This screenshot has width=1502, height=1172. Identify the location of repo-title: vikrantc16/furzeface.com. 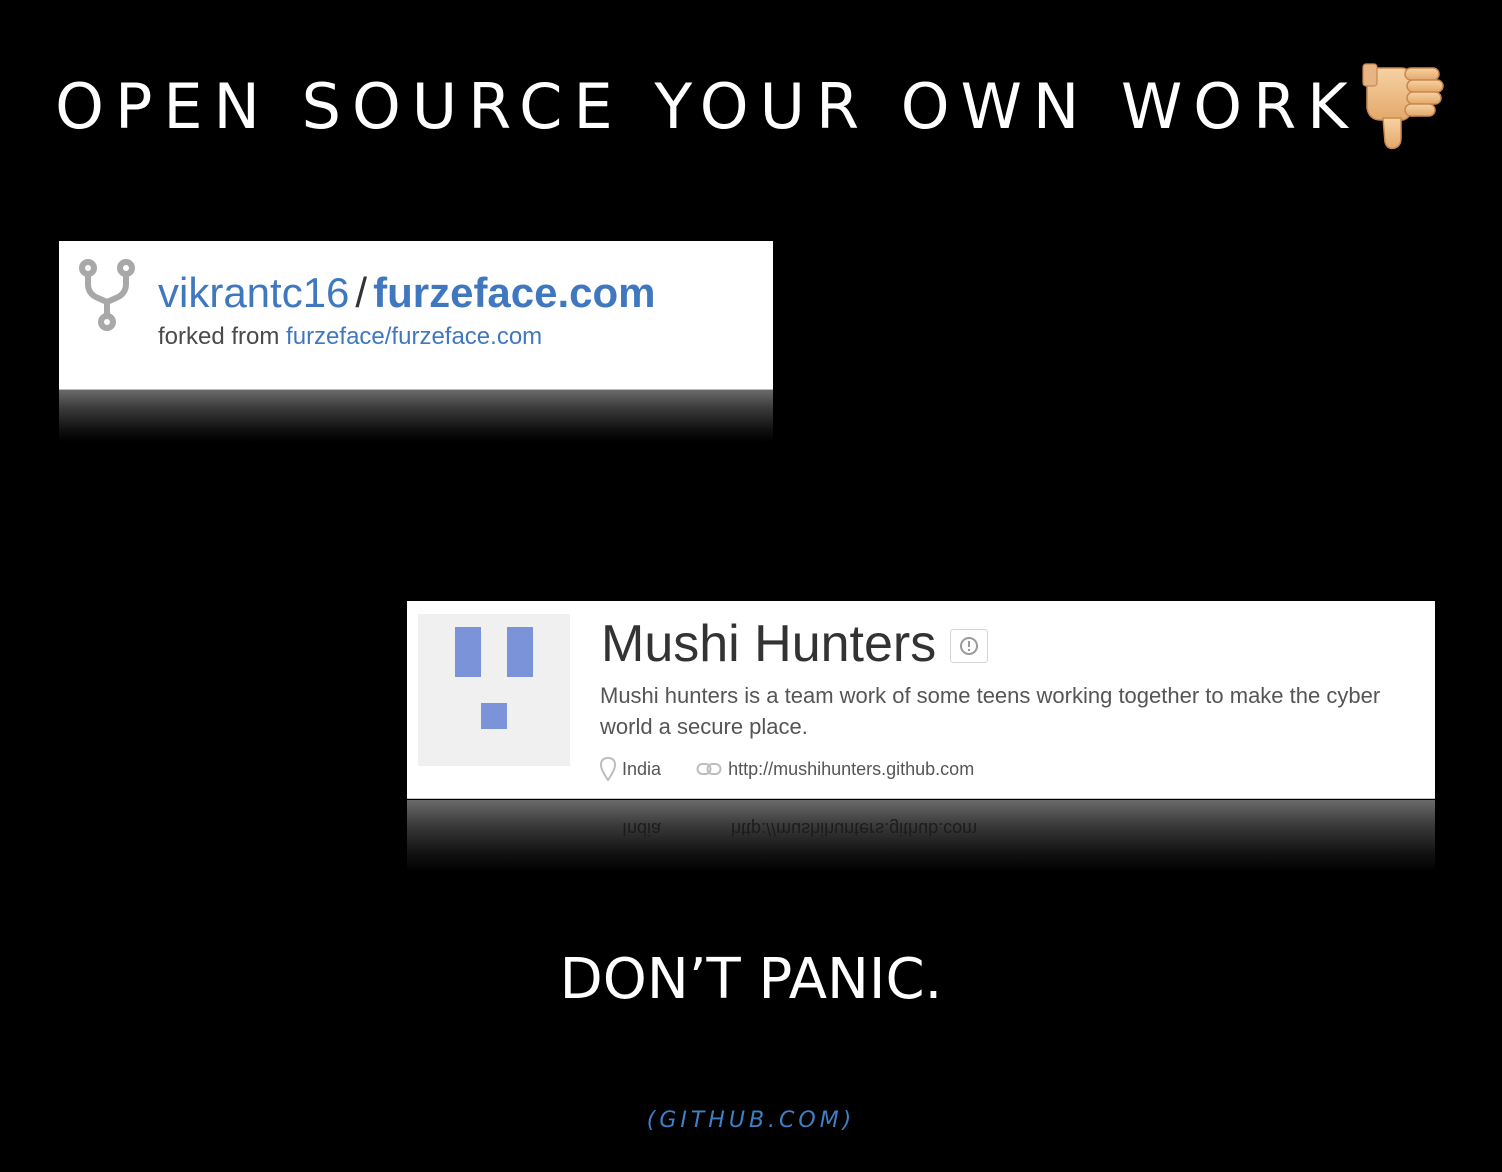
(407, 293).